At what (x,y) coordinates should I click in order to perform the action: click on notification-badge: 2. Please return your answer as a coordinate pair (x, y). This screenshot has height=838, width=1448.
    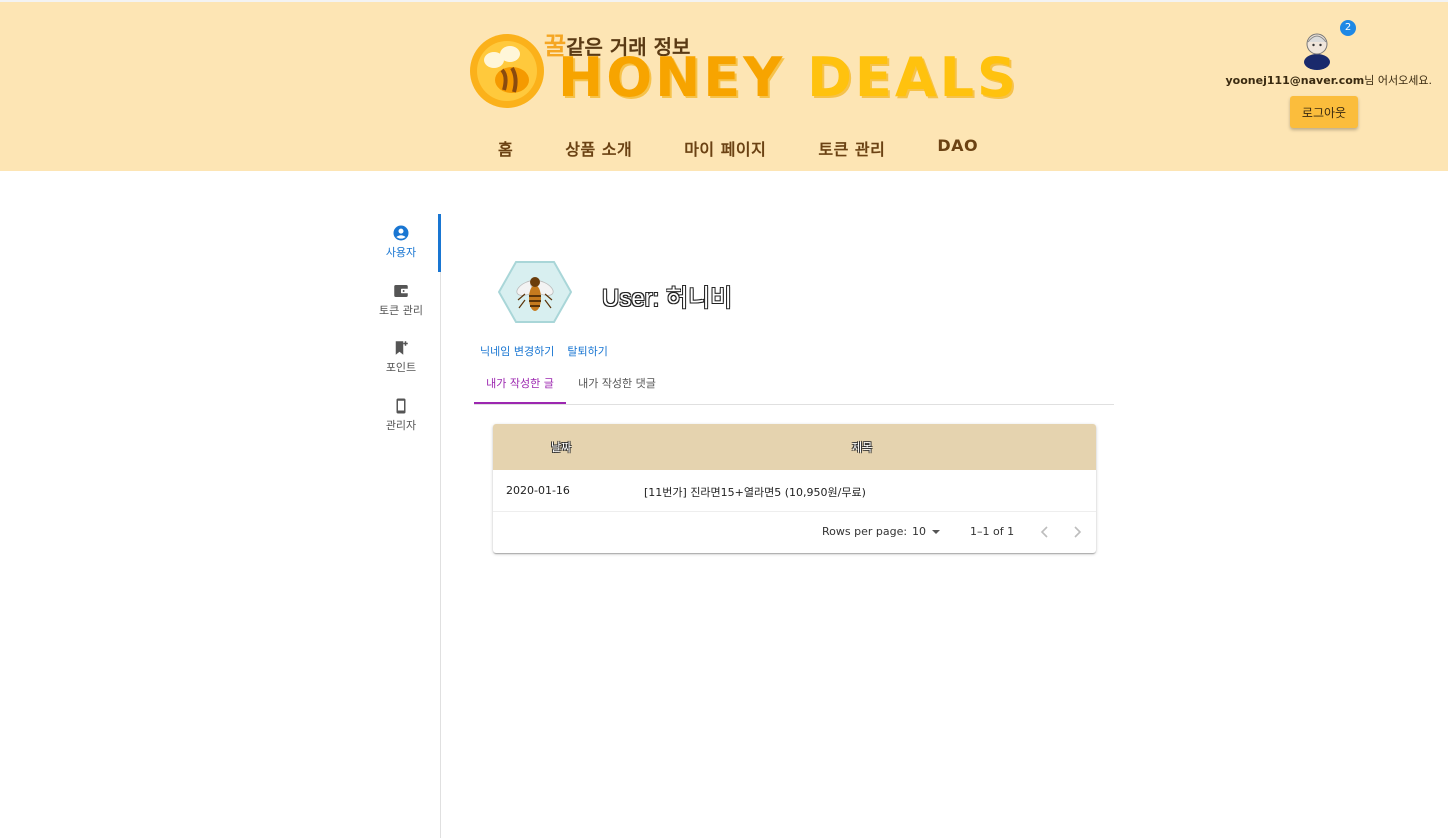
    Looking at the image, I should click on (1348, 28).